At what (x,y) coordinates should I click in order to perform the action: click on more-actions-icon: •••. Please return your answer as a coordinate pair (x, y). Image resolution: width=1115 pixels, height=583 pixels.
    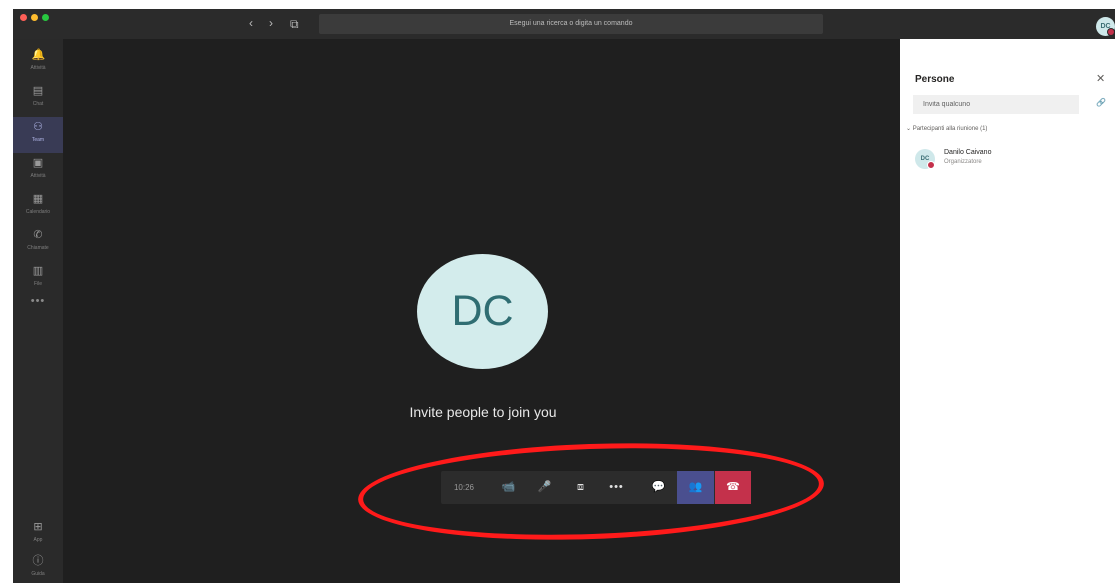
    Looking at the image, I should click on (616, 487).